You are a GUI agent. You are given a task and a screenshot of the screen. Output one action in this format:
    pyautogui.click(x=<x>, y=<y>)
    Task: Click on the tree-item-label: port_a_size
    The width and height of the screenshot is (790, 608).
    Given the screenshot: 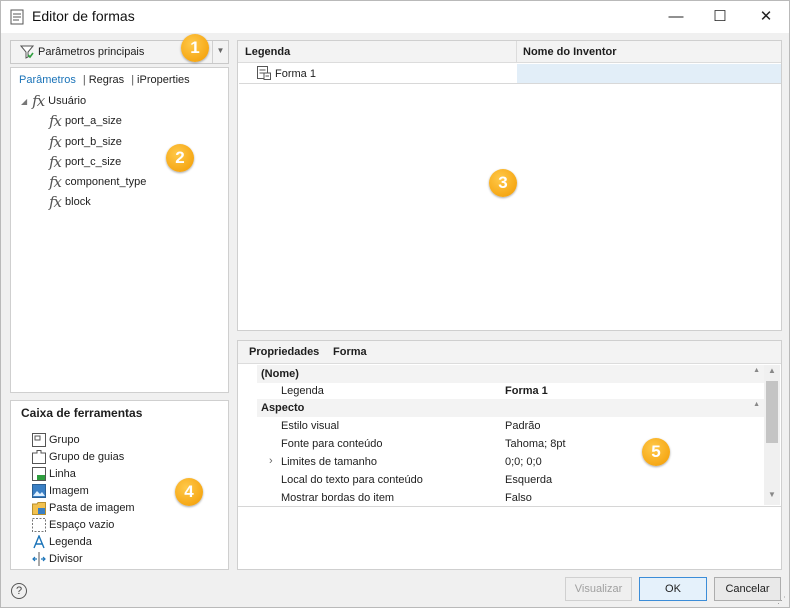 What is the action you would take?
    pyautogui.click(x=93, y=121)
    